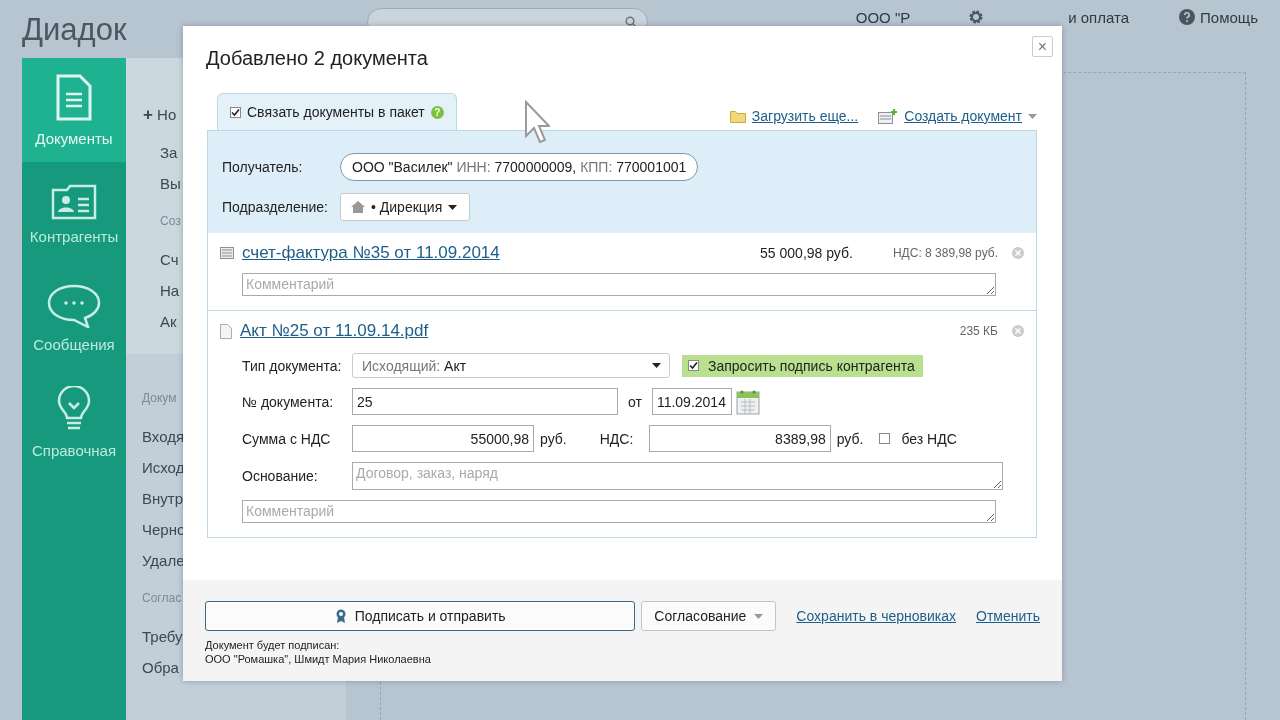 This screenshot has width=1280, height=720. What do you see at coordinates (709, 616) in the screenshot?
I see `approval-button: Согласование` at bounding box center [709, 616].